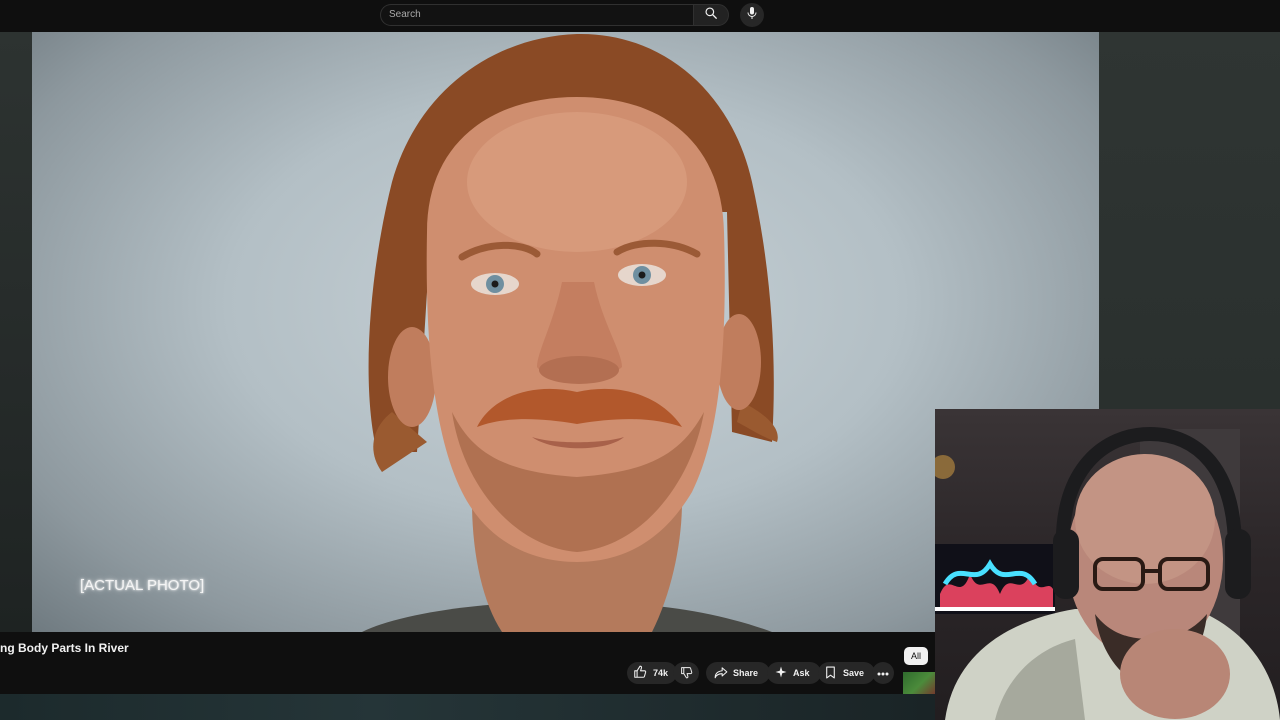  What do you see at coordinates (916, 656) in the screenshot?
I see `chip-all: All` at bounding box center [916, 656].